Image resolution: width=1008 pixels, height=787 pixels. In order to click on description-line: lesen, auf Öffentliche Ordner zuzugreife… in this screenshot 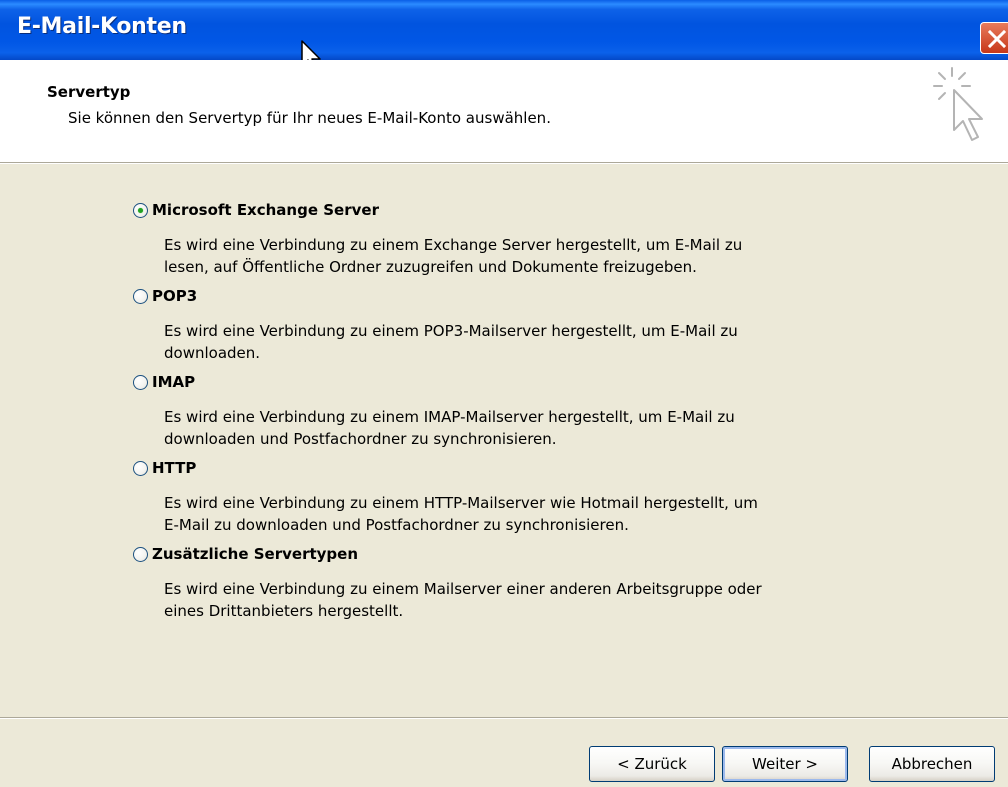, I will do `click(430, 267)`.